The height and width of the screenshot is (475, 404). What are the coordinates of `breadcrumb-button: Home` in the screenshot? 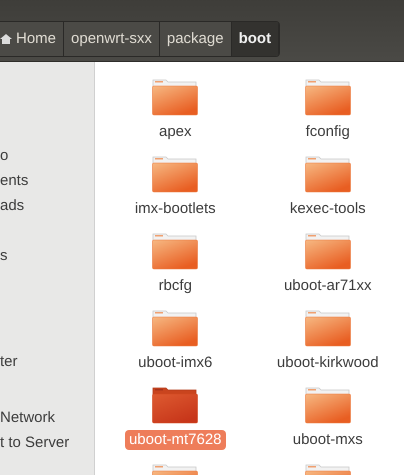 It's located at (32, 39).